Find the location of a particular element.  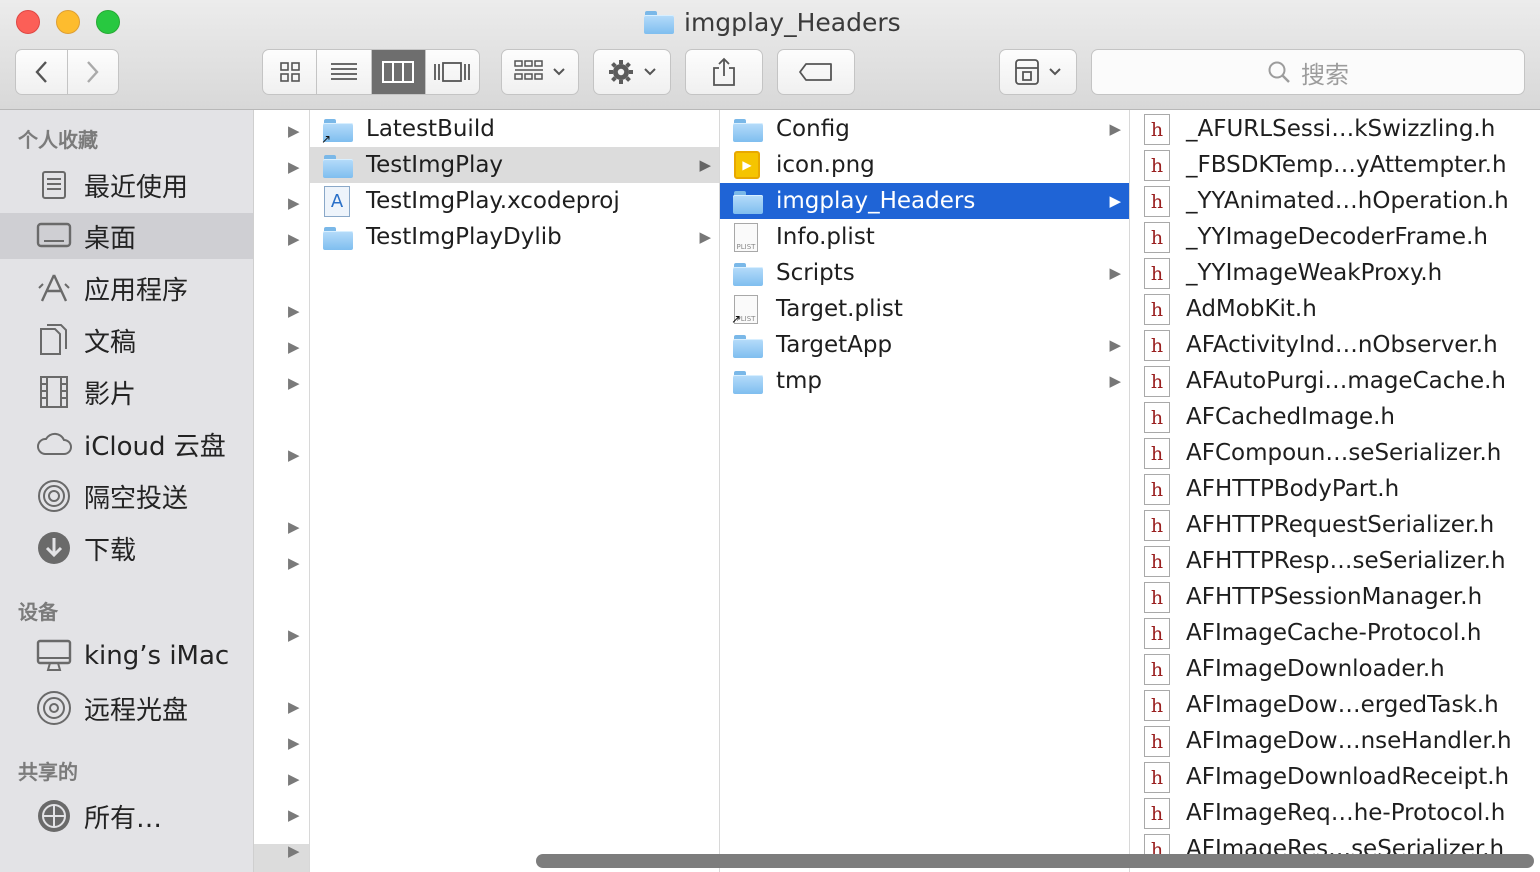

file-row: h AFHTTPBodyPart.h is located at coordinates (1335, 489).